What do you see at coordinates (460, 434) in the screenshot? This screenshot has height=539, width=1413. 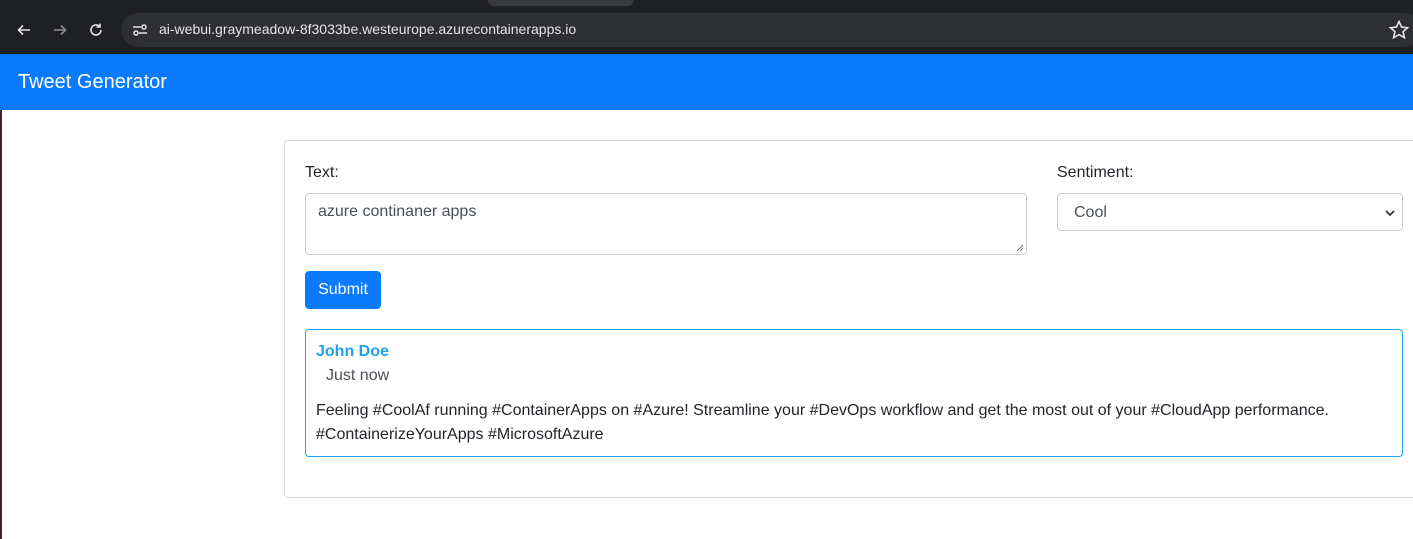 I see `tweet-text-line: #ContainerizeYourApps #MicrosoftAzure` at bounding box center [460, 434].